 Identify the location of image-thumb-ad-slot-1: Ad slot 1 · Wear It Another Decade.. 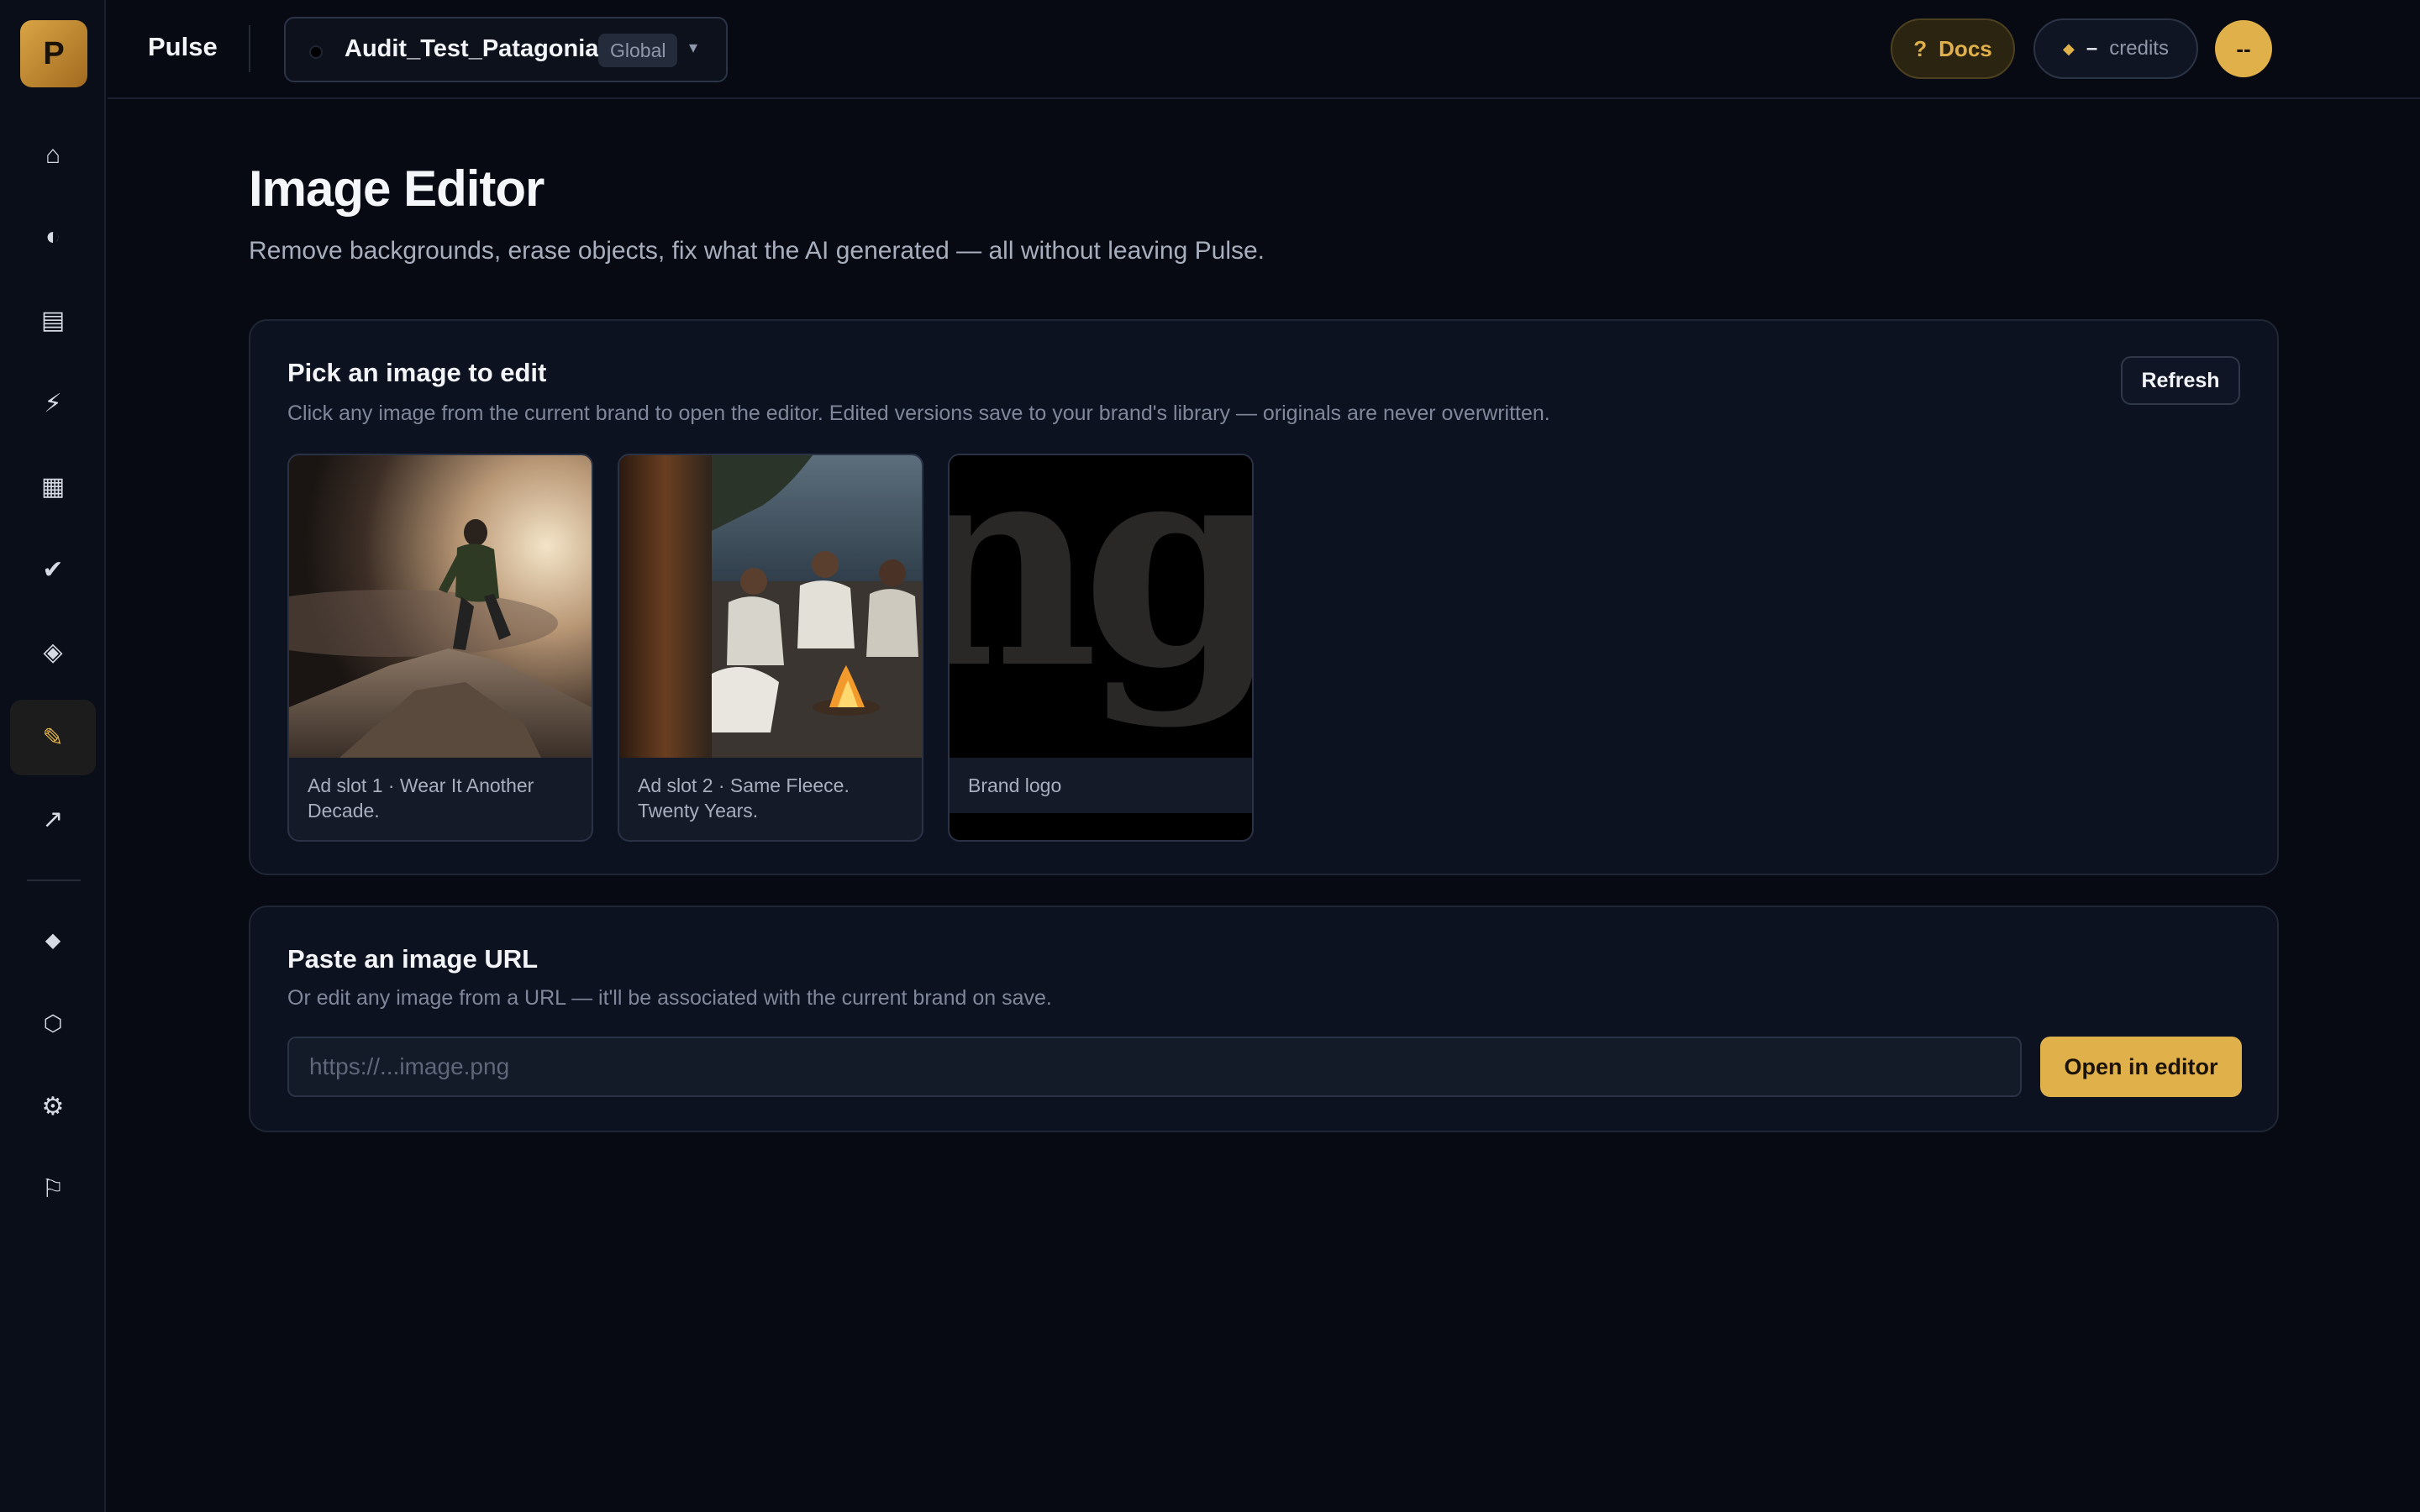
(440, 648).